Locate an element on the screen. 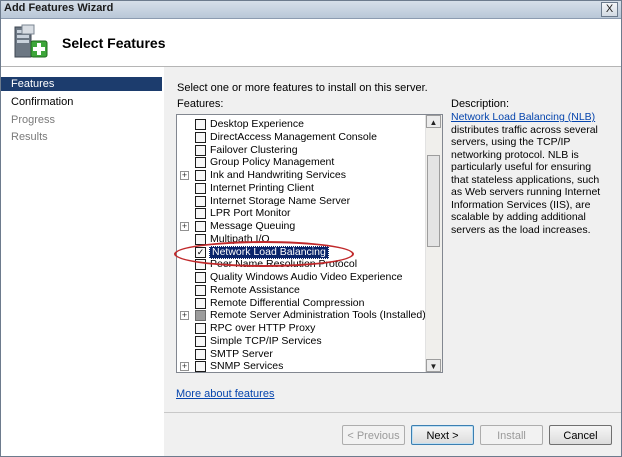 Image resolution: width=622 pixels, height=457 pixels. feature-row: Simple TCP/IP Services is located at coordinates (302, 341).